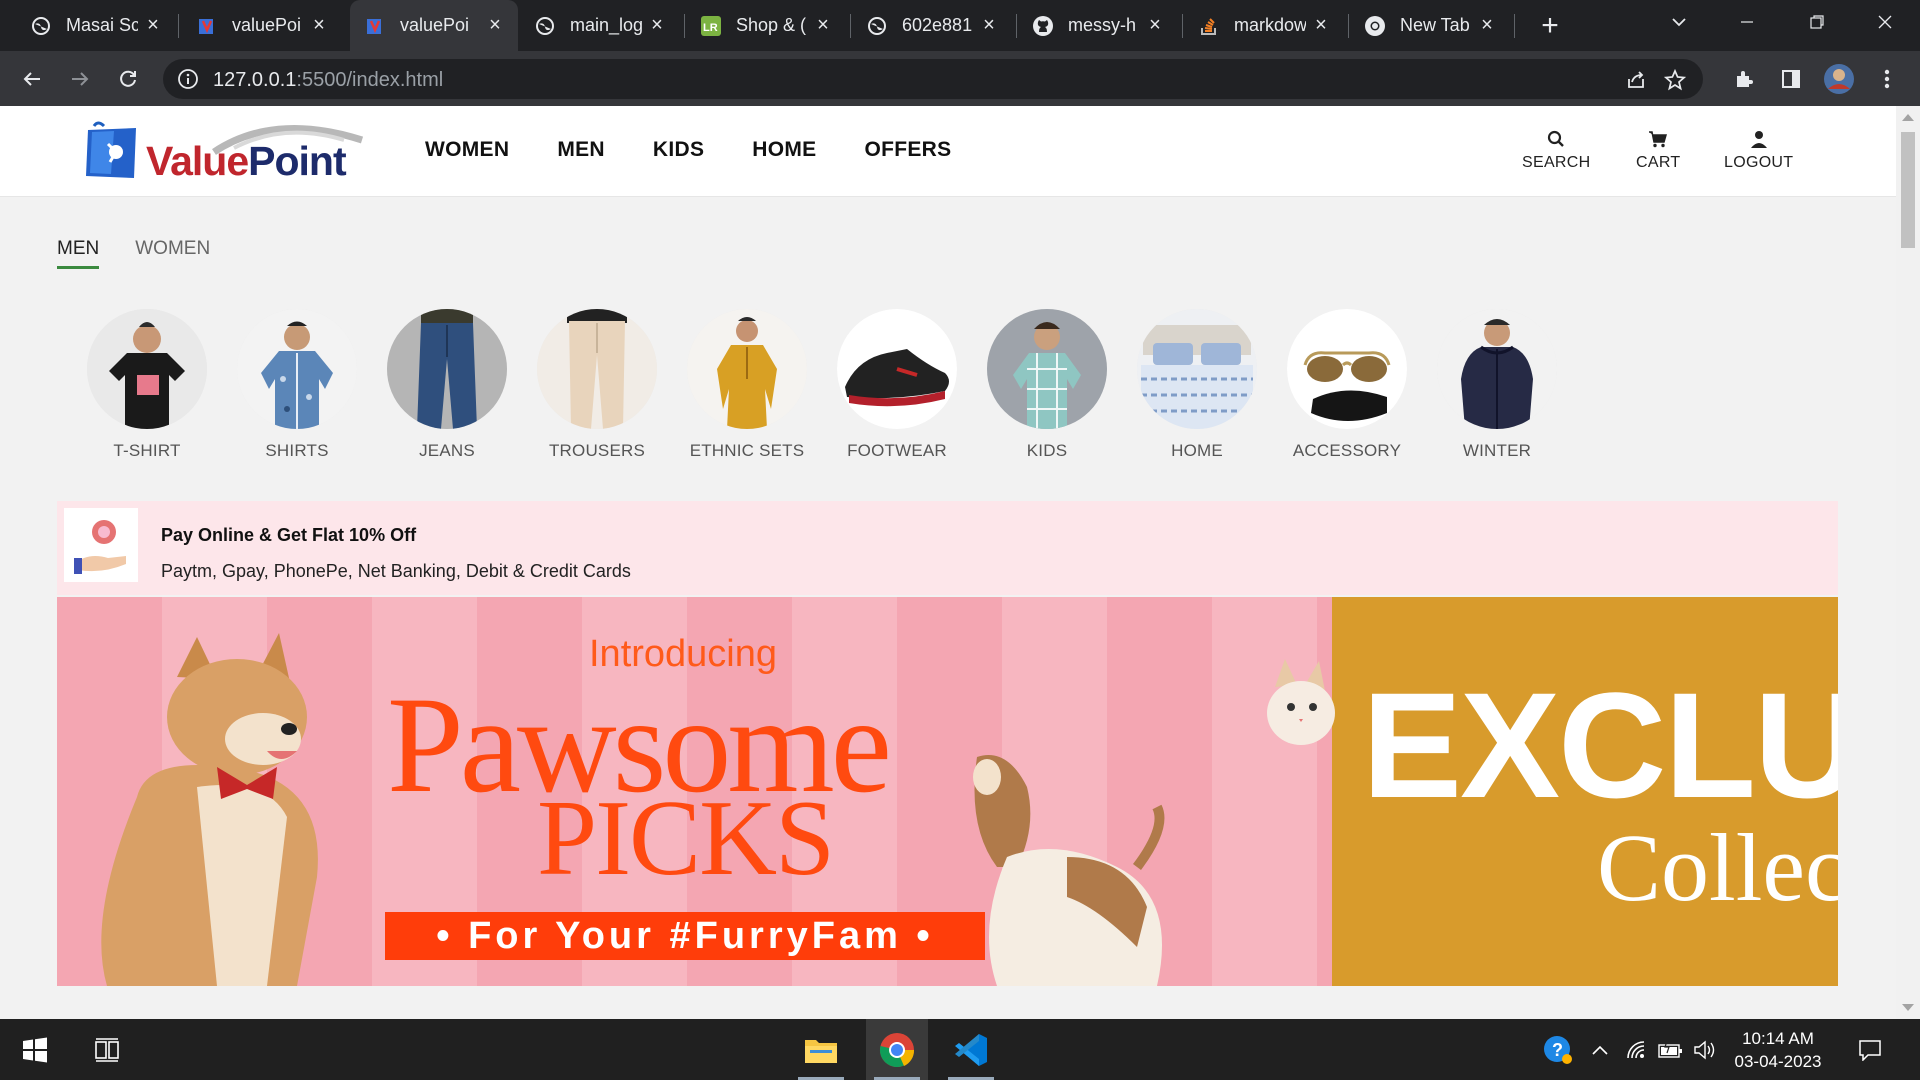  Describe the element at coordinates (1908, 190) in the screenshot. I see `scroll-thumb` at that location.